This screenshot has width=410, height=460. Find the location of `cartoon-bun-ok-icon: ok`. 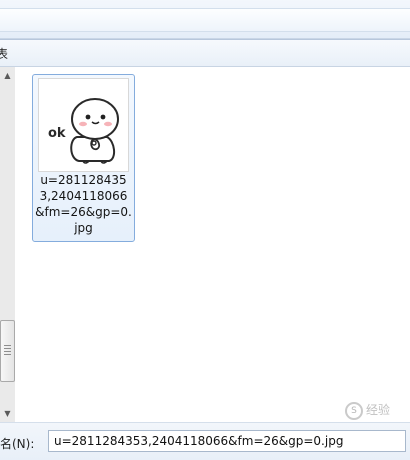

cartoon-bun-ok-icon: ok is located at coordinates (83, 131).